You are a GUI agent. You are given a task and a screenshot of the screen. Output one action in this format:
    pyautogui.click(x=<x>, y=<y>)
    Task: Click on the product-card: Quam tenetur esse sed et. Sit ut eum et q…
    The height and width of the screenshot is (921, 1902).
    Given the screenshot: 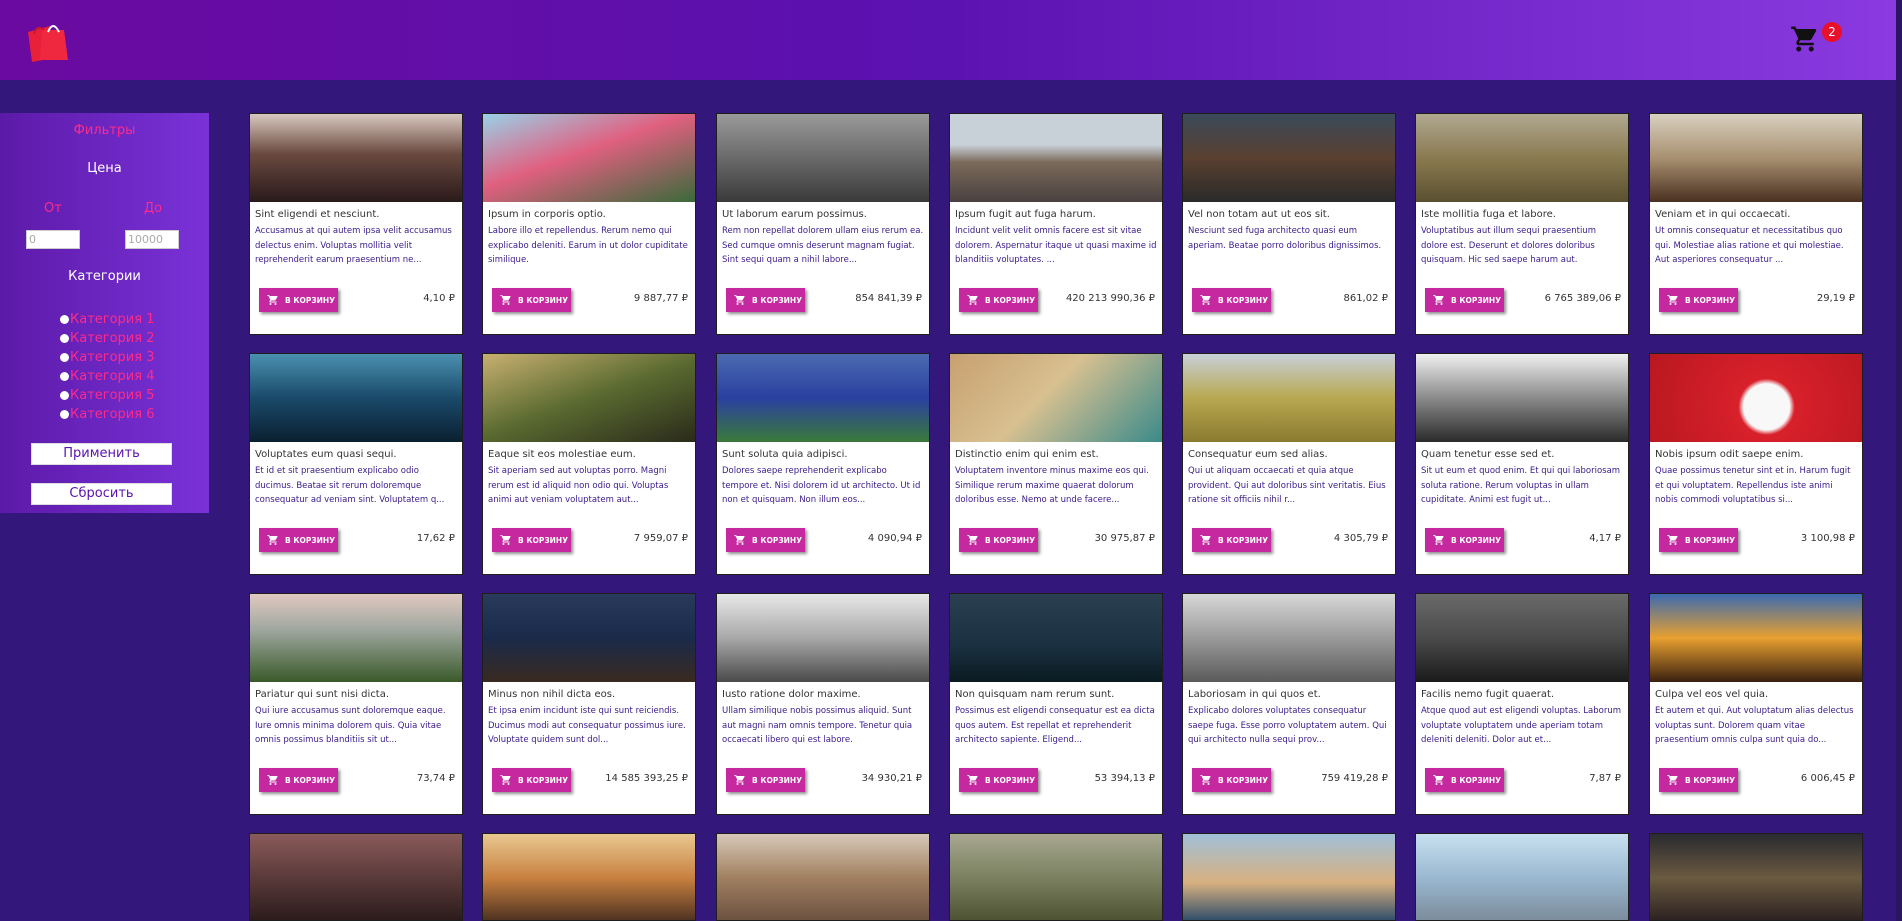 What is the action you would take?
    pyautogui.click(x=1522, y=464)
    